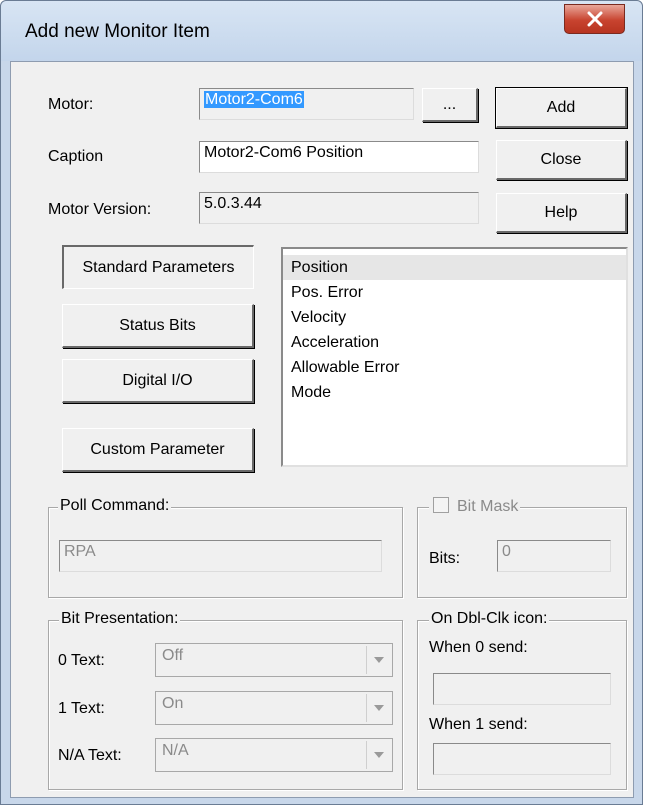 The height and width of the screenshot is (810, 647). What do you see at coordinates (478, 724) in the screenshot?
I see `when1-label: When 1 send:` at bounding box center [478, 724].